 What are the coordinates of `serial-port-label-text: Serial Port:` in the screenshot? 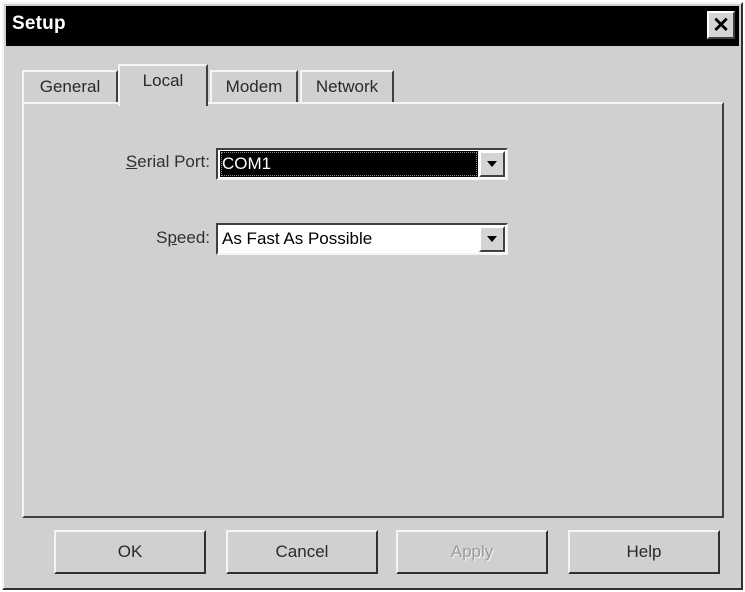 It's located at (167, 161).